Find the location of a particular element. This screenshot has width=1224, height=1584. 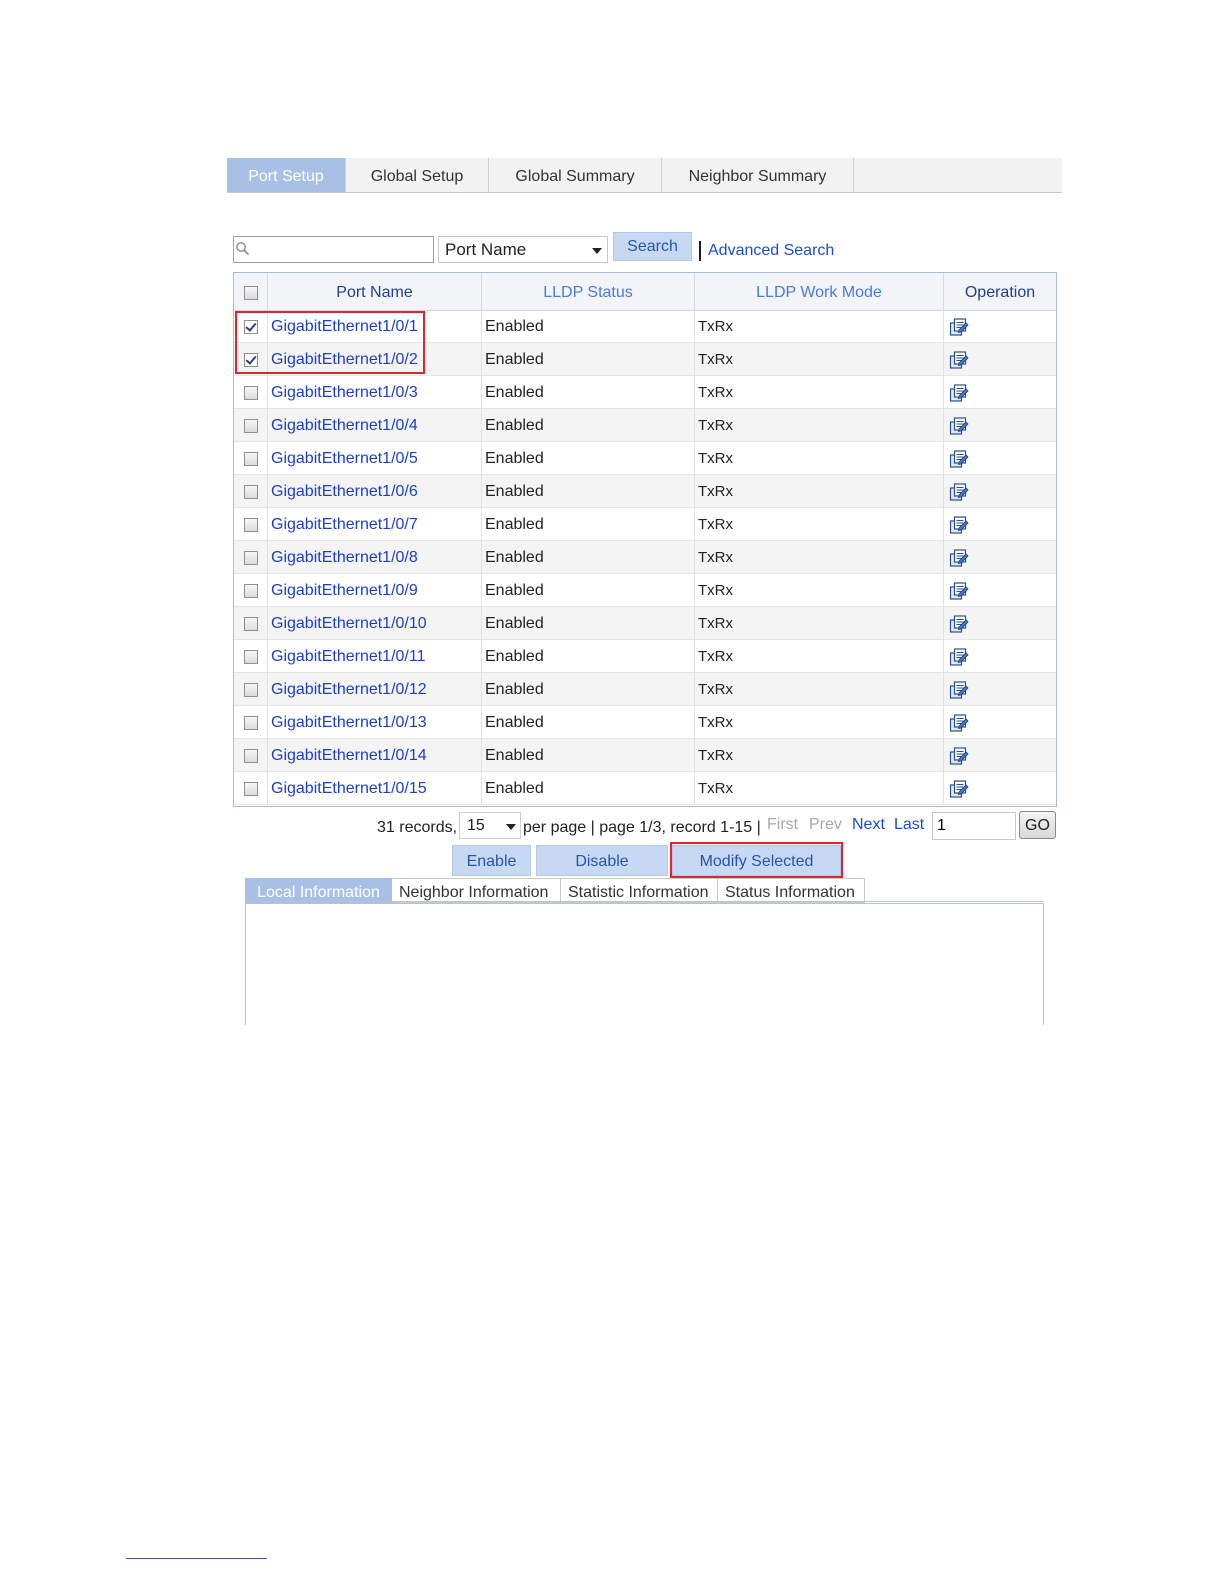

table-row: GigabitEthernet1/0/15 Enabled TxRx is located at coordinates (645, 788).